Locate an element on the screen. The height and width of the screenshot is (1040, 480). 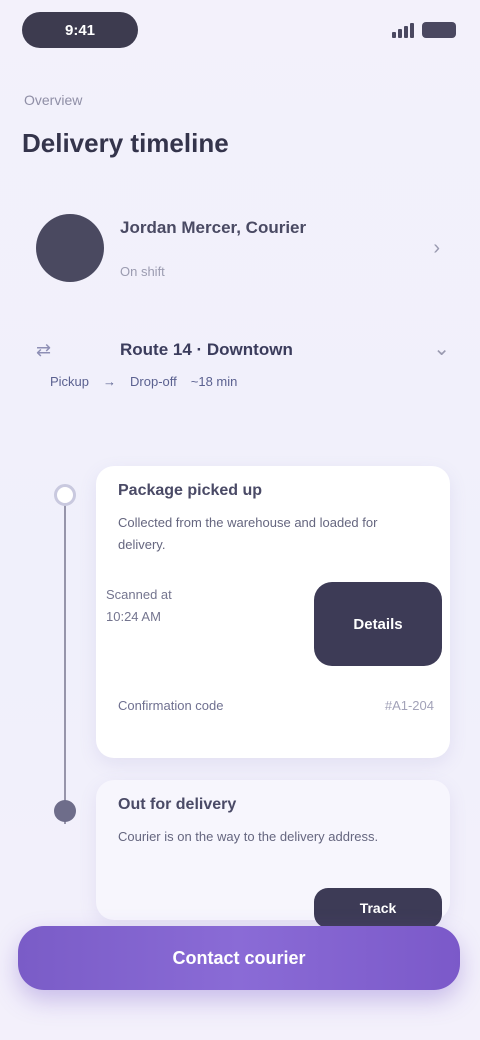
step-meta-value: 10:24 AM is located at coordinates (133, 616).